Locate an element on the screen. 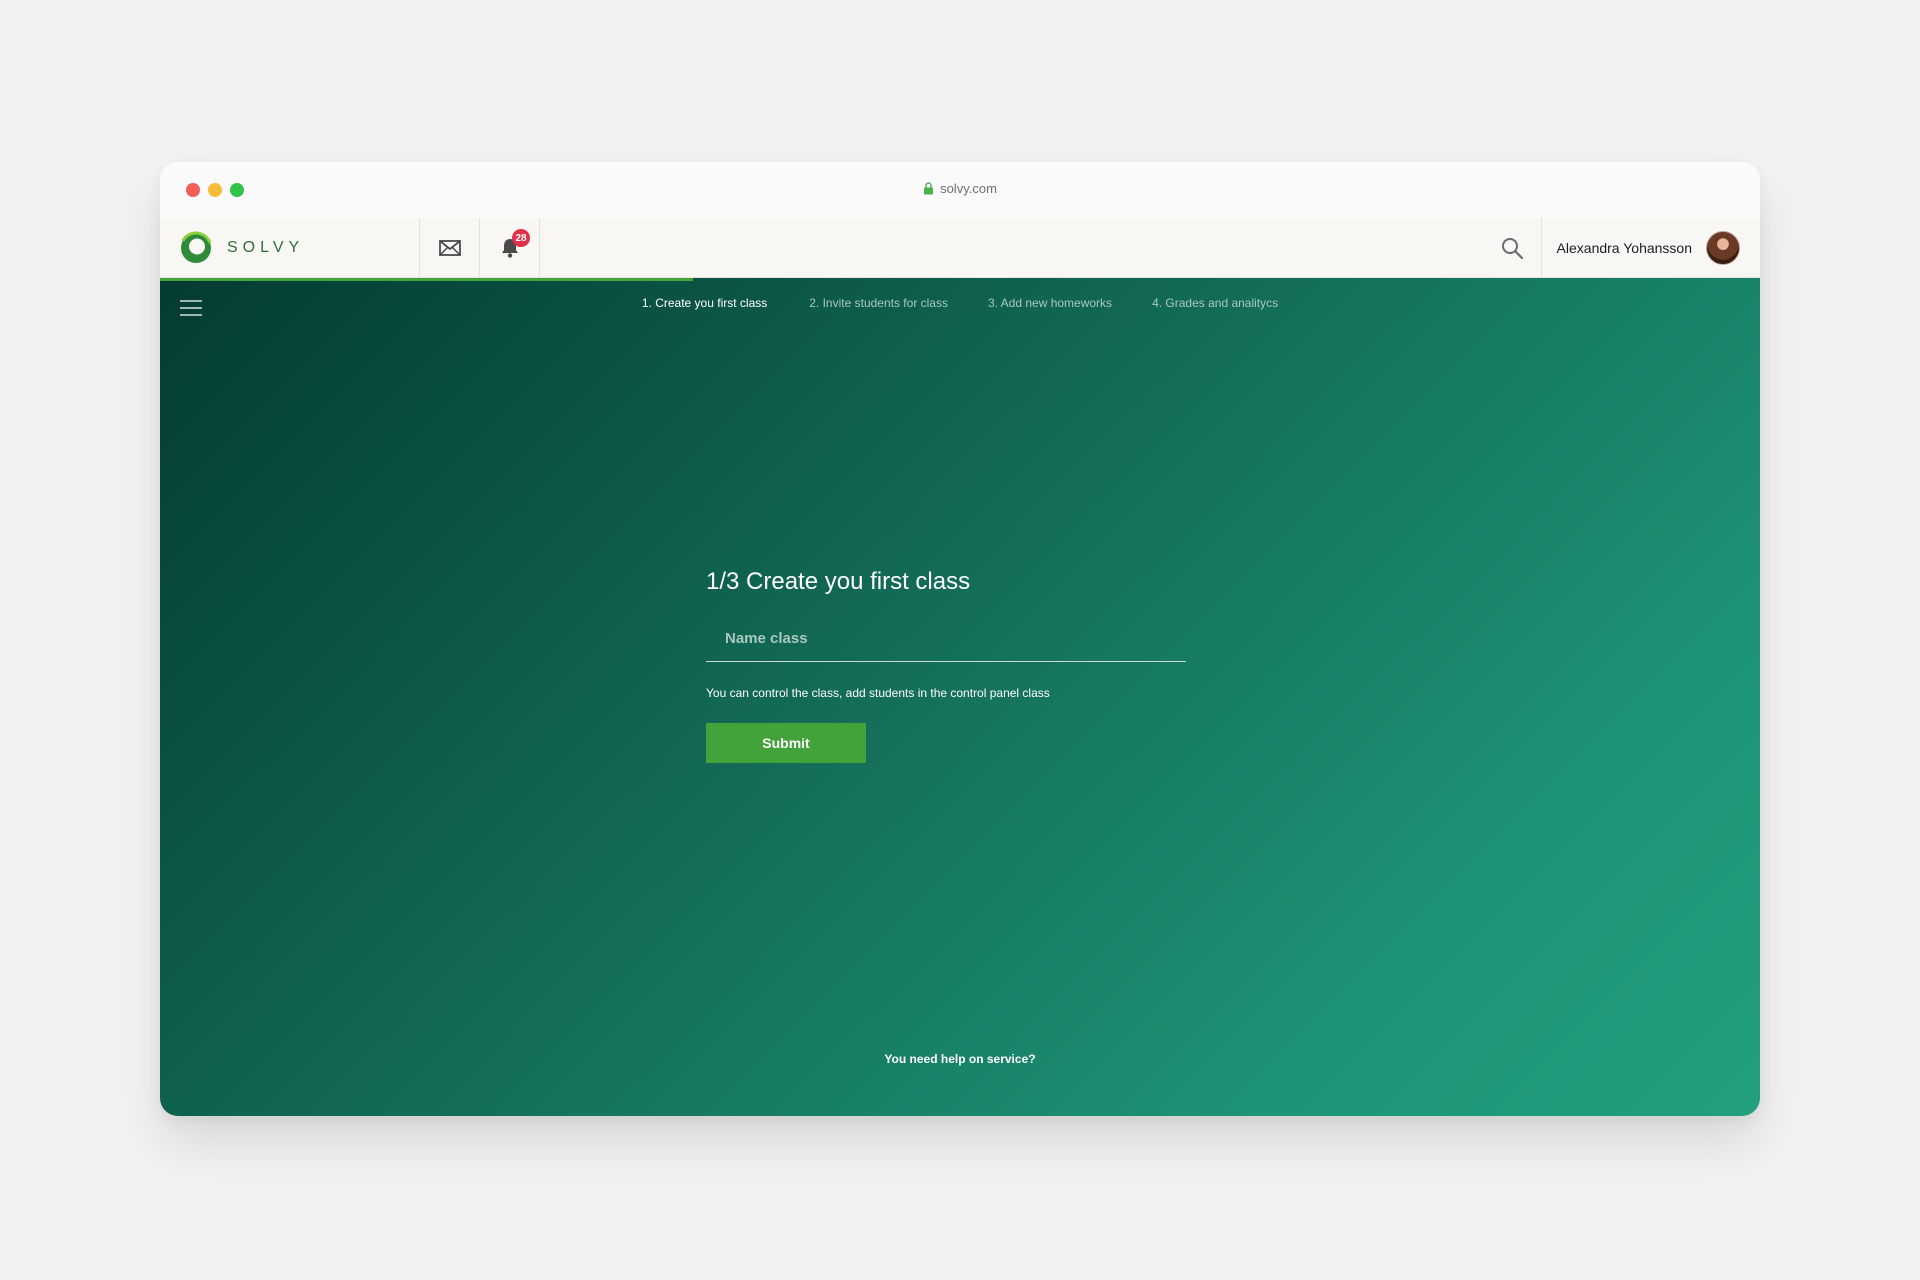 Image resolution: width=1920 pixels, height=1280 pixels. step-create-class: 1. Create you first class is located at coordinates (704, 303).